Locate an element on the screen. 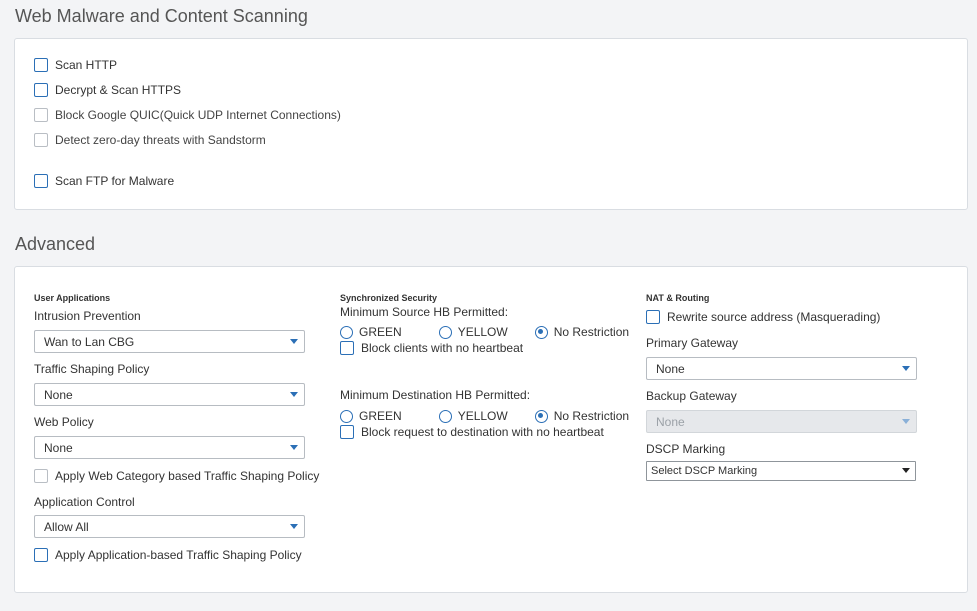 The image size is (977, 611). nat-routing-heading: NAT & Routing is located at coordinates (678, 298).